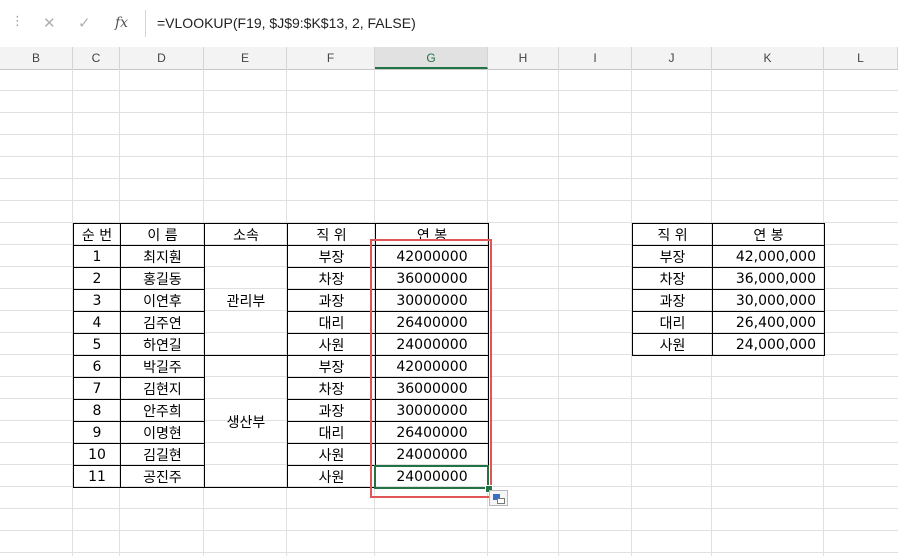 The image size is (898, 560). What do you see at coordinates (768, 300) in the screenshot?
I see `lookup-salary-cell: 30,000,000` at bounding box center [768, 300].